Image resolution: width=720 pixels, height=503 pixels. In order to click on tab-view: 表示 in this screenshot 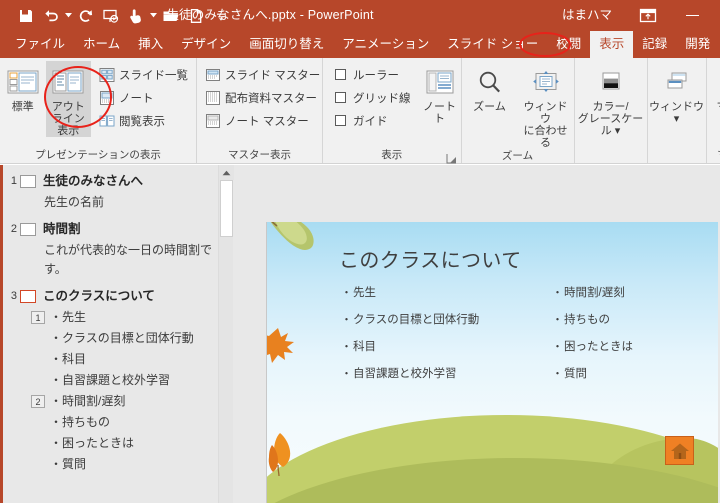, I will do `click(612, 44)`.